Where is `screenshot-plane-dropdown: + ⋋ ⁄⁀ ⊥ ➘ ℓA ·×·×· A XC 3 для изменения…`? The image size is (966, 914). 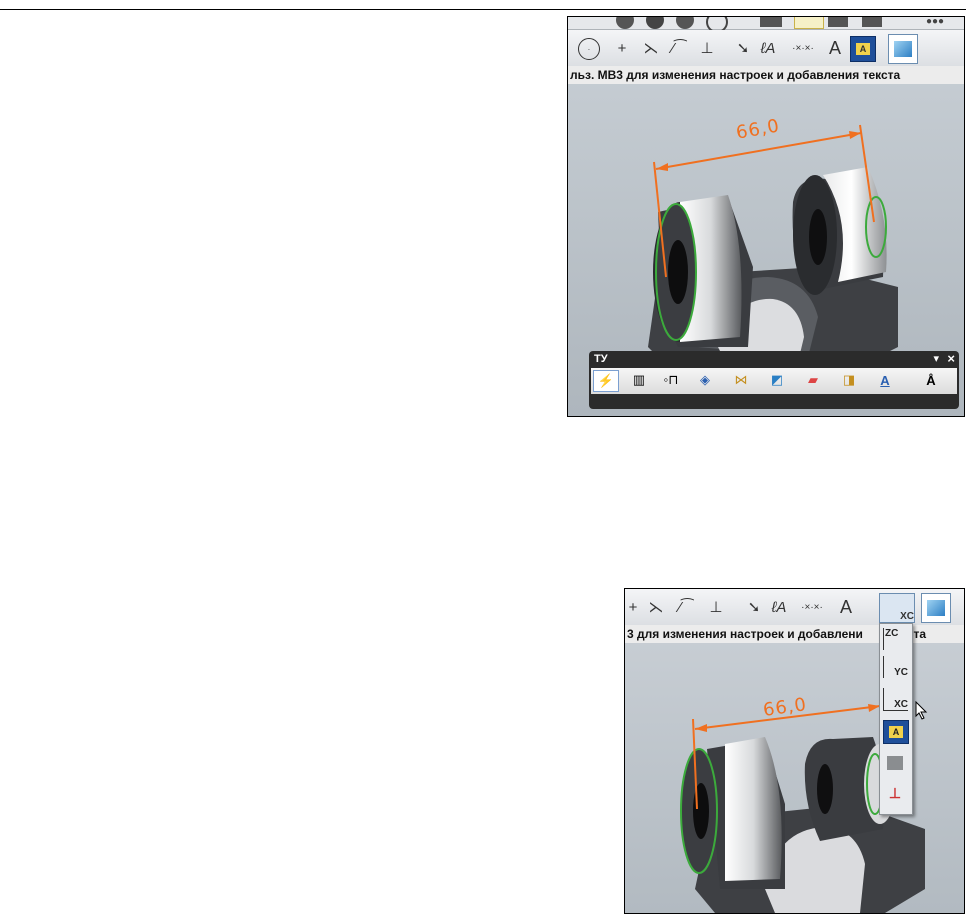
screenshot-plane-dropdown: + ⋋ ⁄⁀ ⊥ ➘ ℓA ·×·×· A XC 3 для изменения… is located at coordinates (794, 751).